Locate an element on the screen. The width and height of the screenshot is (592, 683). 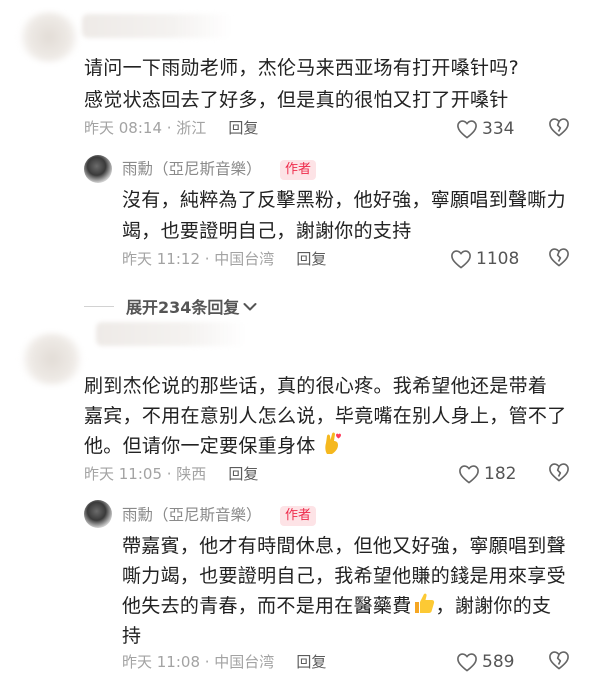
comment-meta: 昨天 11:05 · 陕西 回复 is located at coordinates (171, 474).